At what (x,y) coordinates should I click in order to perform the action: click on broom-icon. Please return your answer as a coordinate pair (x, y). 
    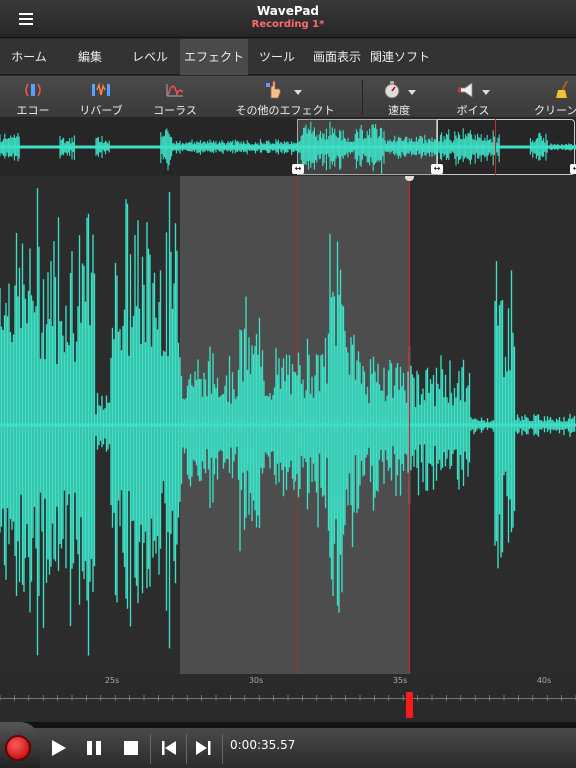
    Looking at the image, I should click on (562, 89).